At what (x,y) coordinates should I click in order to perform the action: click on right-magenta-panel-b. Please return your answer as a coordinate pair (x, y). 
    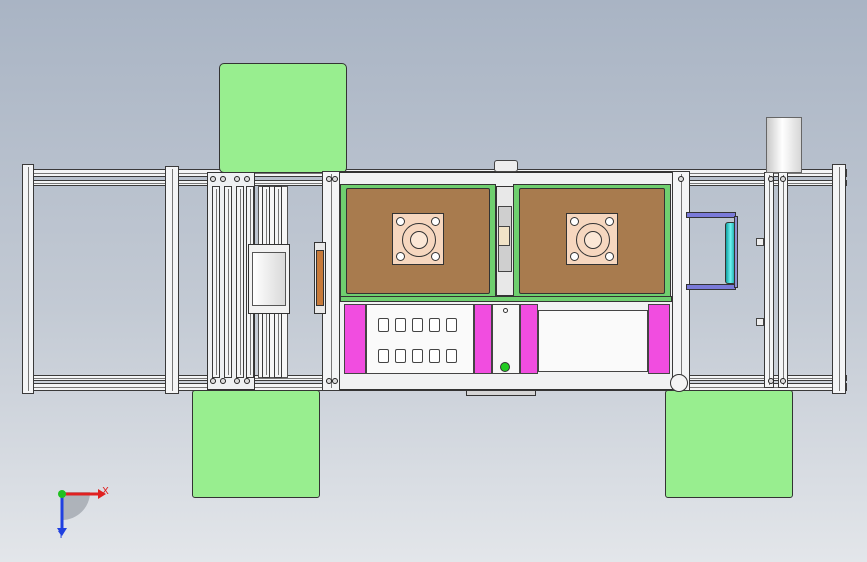
    Looking at the image, I should click on (659, 339).